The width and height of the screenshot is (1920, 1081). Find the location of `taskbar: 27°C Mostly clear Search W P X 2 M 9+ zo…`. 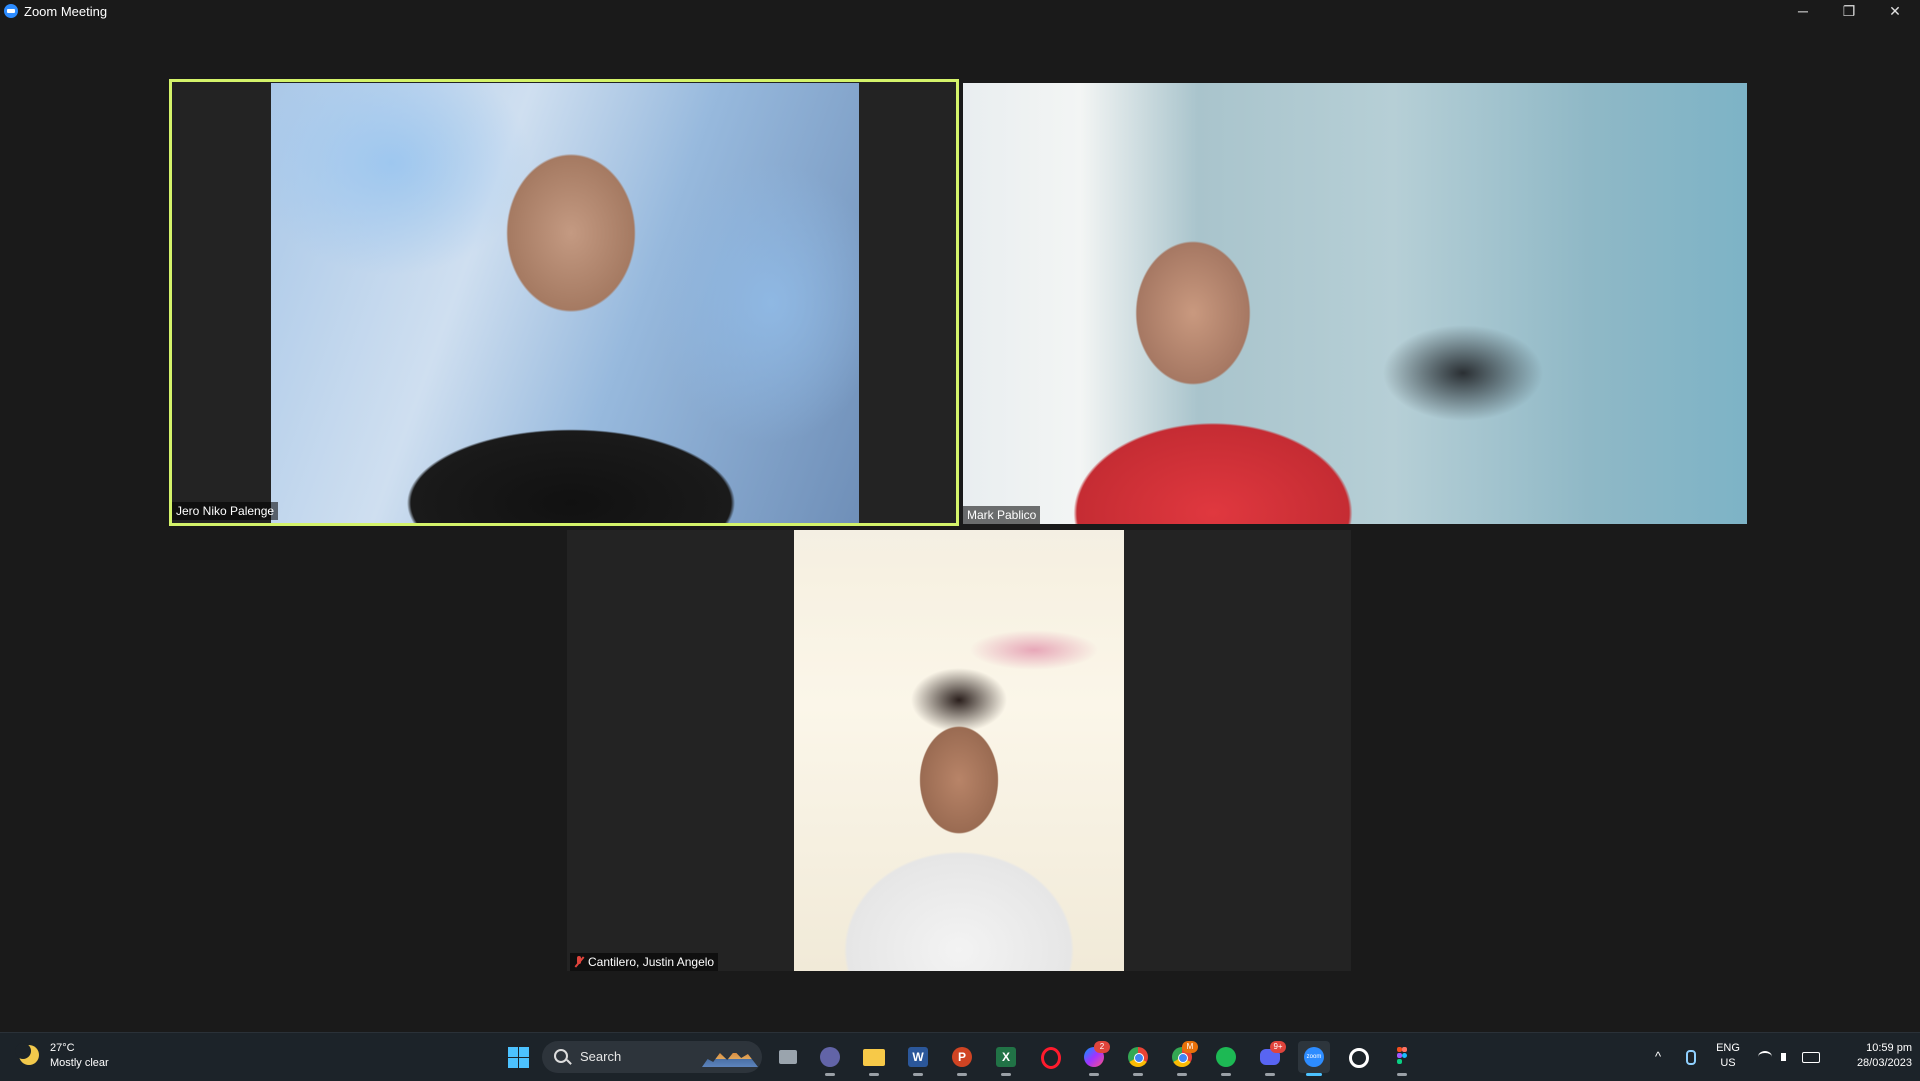

taskbar: 27°C Mostly clear Search W P X 2 M 9+ zo… is located at coordinates (960, 1056).